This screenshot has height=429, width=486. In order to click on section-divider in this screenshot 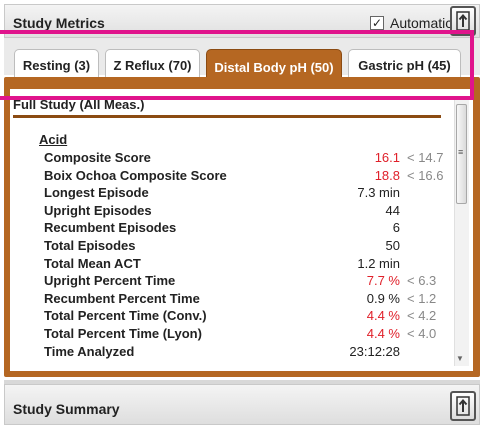, I will do `click(227, 116)`.